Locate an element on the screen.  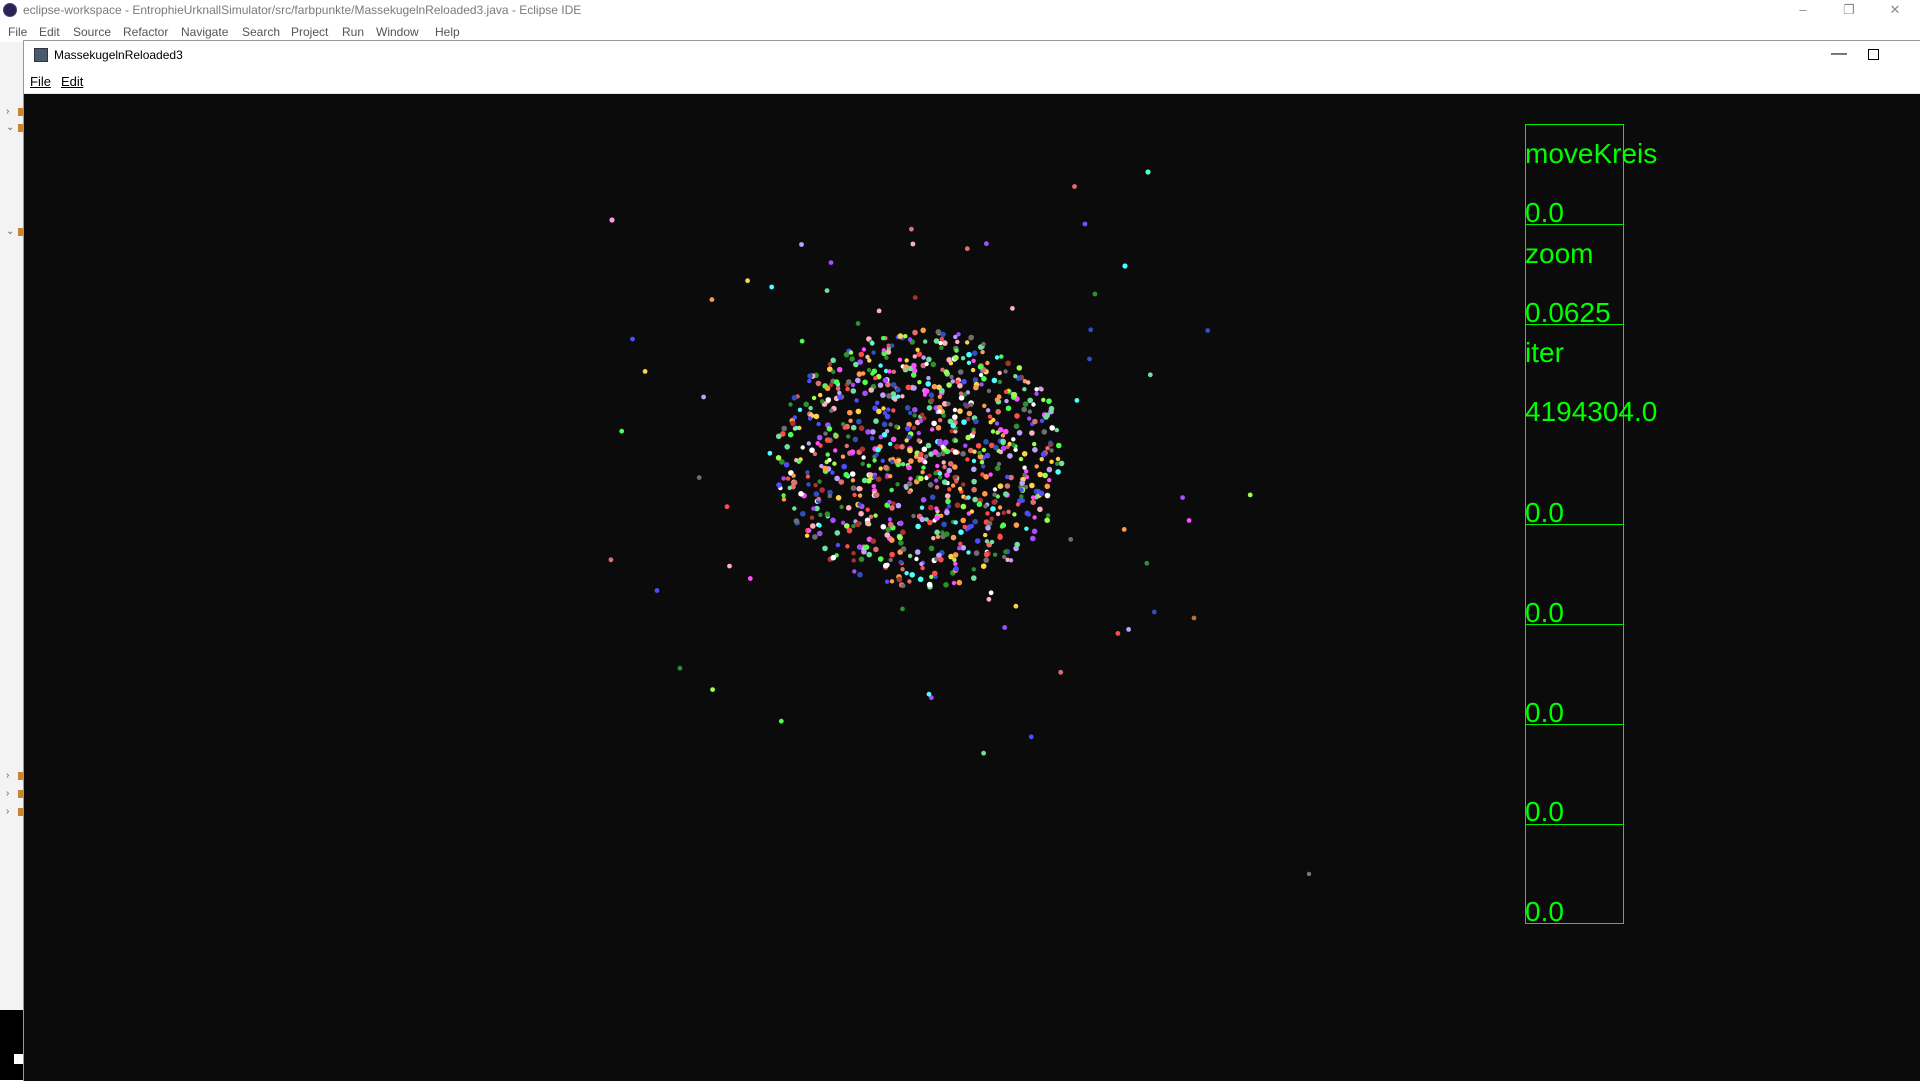
eclipse-icon is located at coordinates (10, 10).